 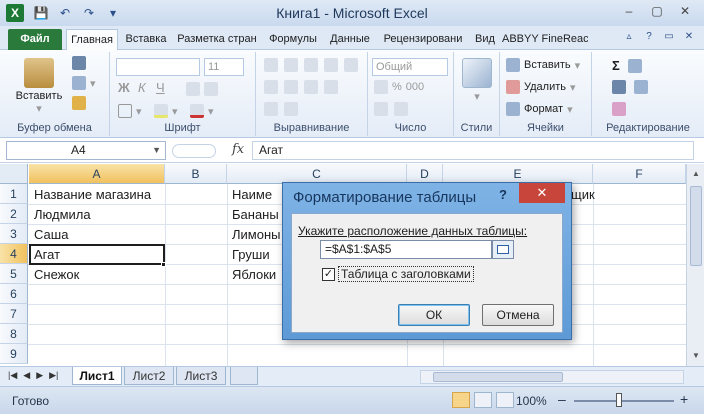 What do you see at coordinates (92, 39) in the screenshot?
I see `tab-home: Главная` at bounding box center [92, 39].